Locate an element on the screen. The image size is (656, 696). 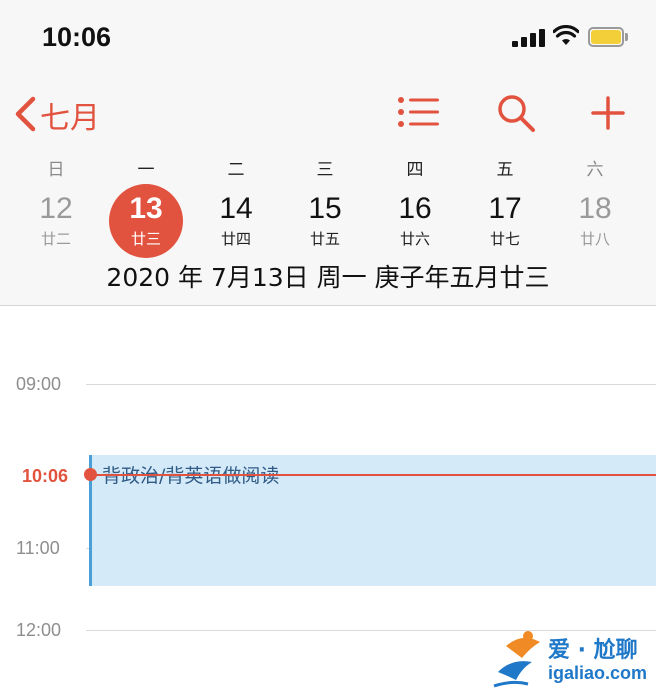
day-cell: 16 廿六 is located at coordinates (415, 221).